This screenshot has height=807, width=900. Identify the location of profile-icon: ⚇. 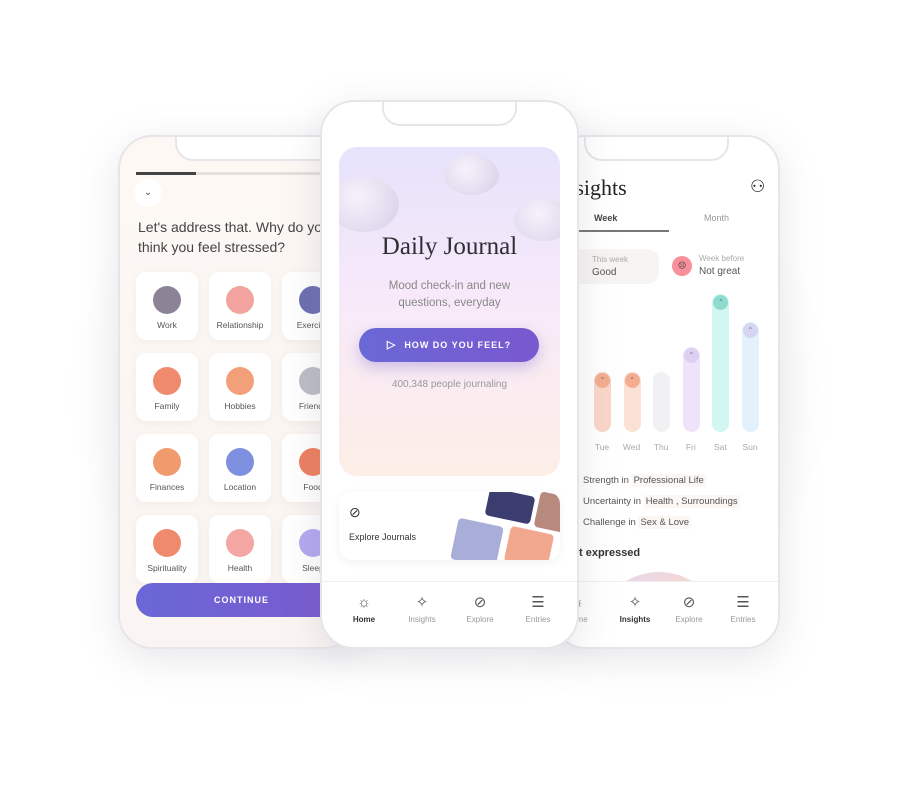
(757, 187).